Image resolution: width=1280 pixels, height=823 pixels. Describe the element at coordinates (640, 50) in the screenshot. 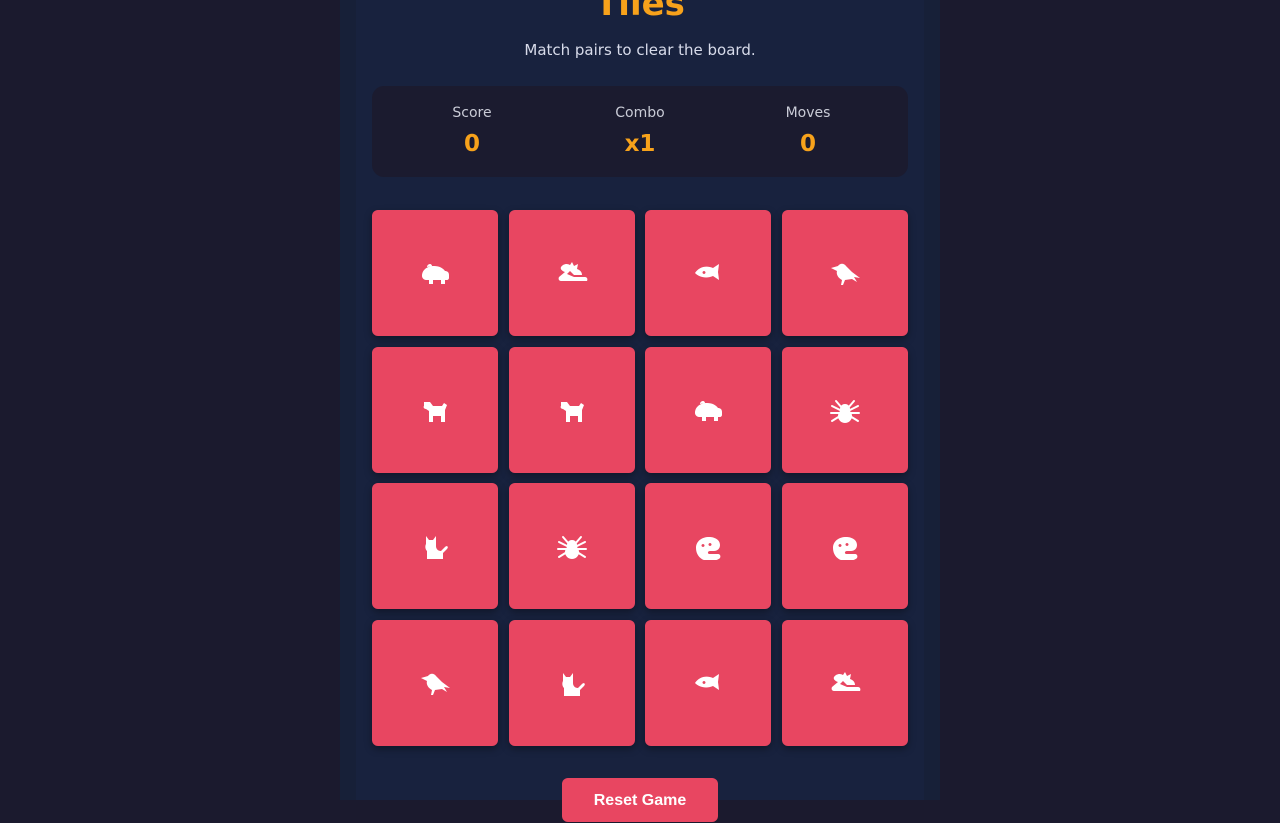

I see `game-subtitle: Match pairs to clear the board.` at that location.